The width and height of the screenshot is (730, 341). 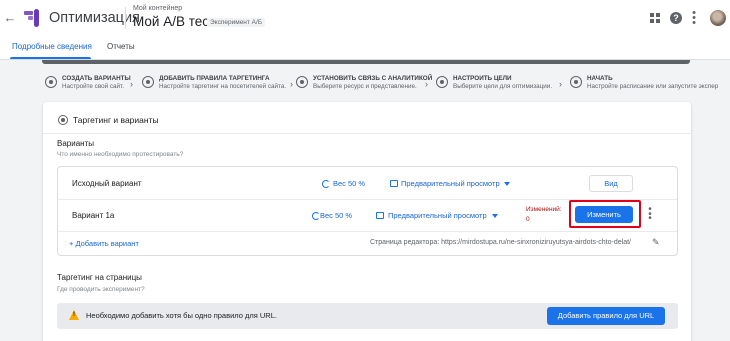 What do you see at coordinates (718, 18) in the screenshot?
I see `avatar` at bounding box center [718, 18].